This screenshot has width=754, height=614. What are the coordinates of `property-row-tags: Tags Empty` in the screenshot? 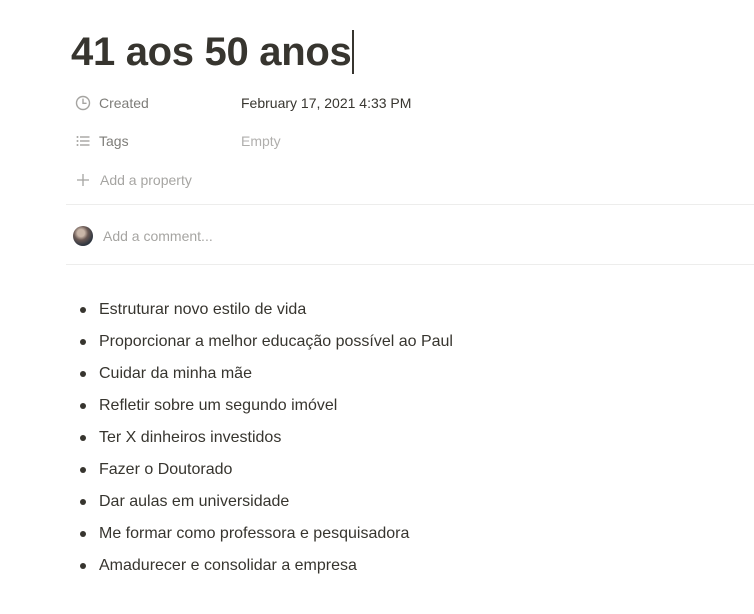 It's located at (177, 141).